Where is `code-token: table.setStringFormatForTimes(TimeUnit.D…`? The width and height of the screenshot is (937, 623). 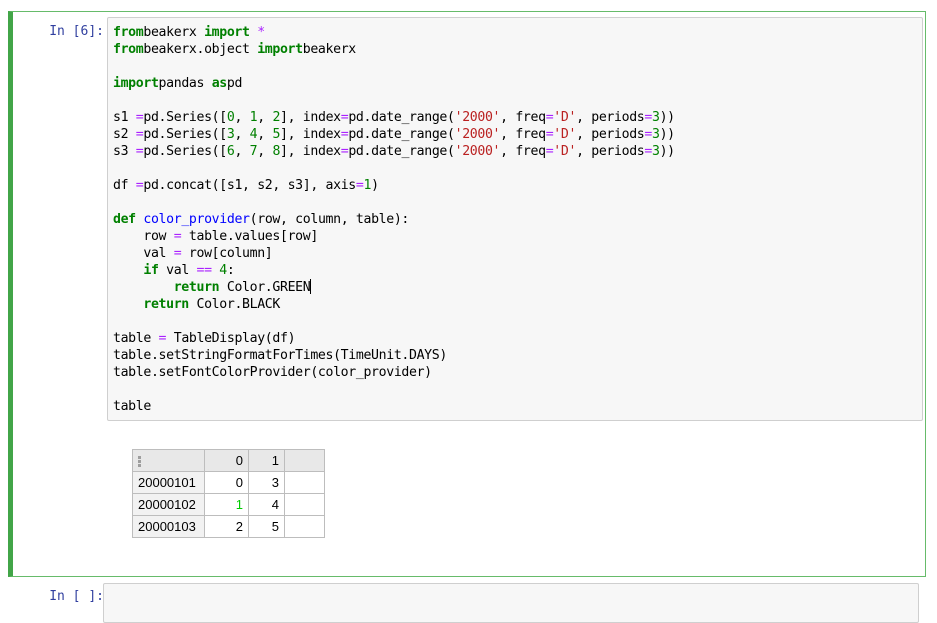 code-token: table.setStringFormatForTimes(TimeUnit.D… is located at coordinates (280, 355).